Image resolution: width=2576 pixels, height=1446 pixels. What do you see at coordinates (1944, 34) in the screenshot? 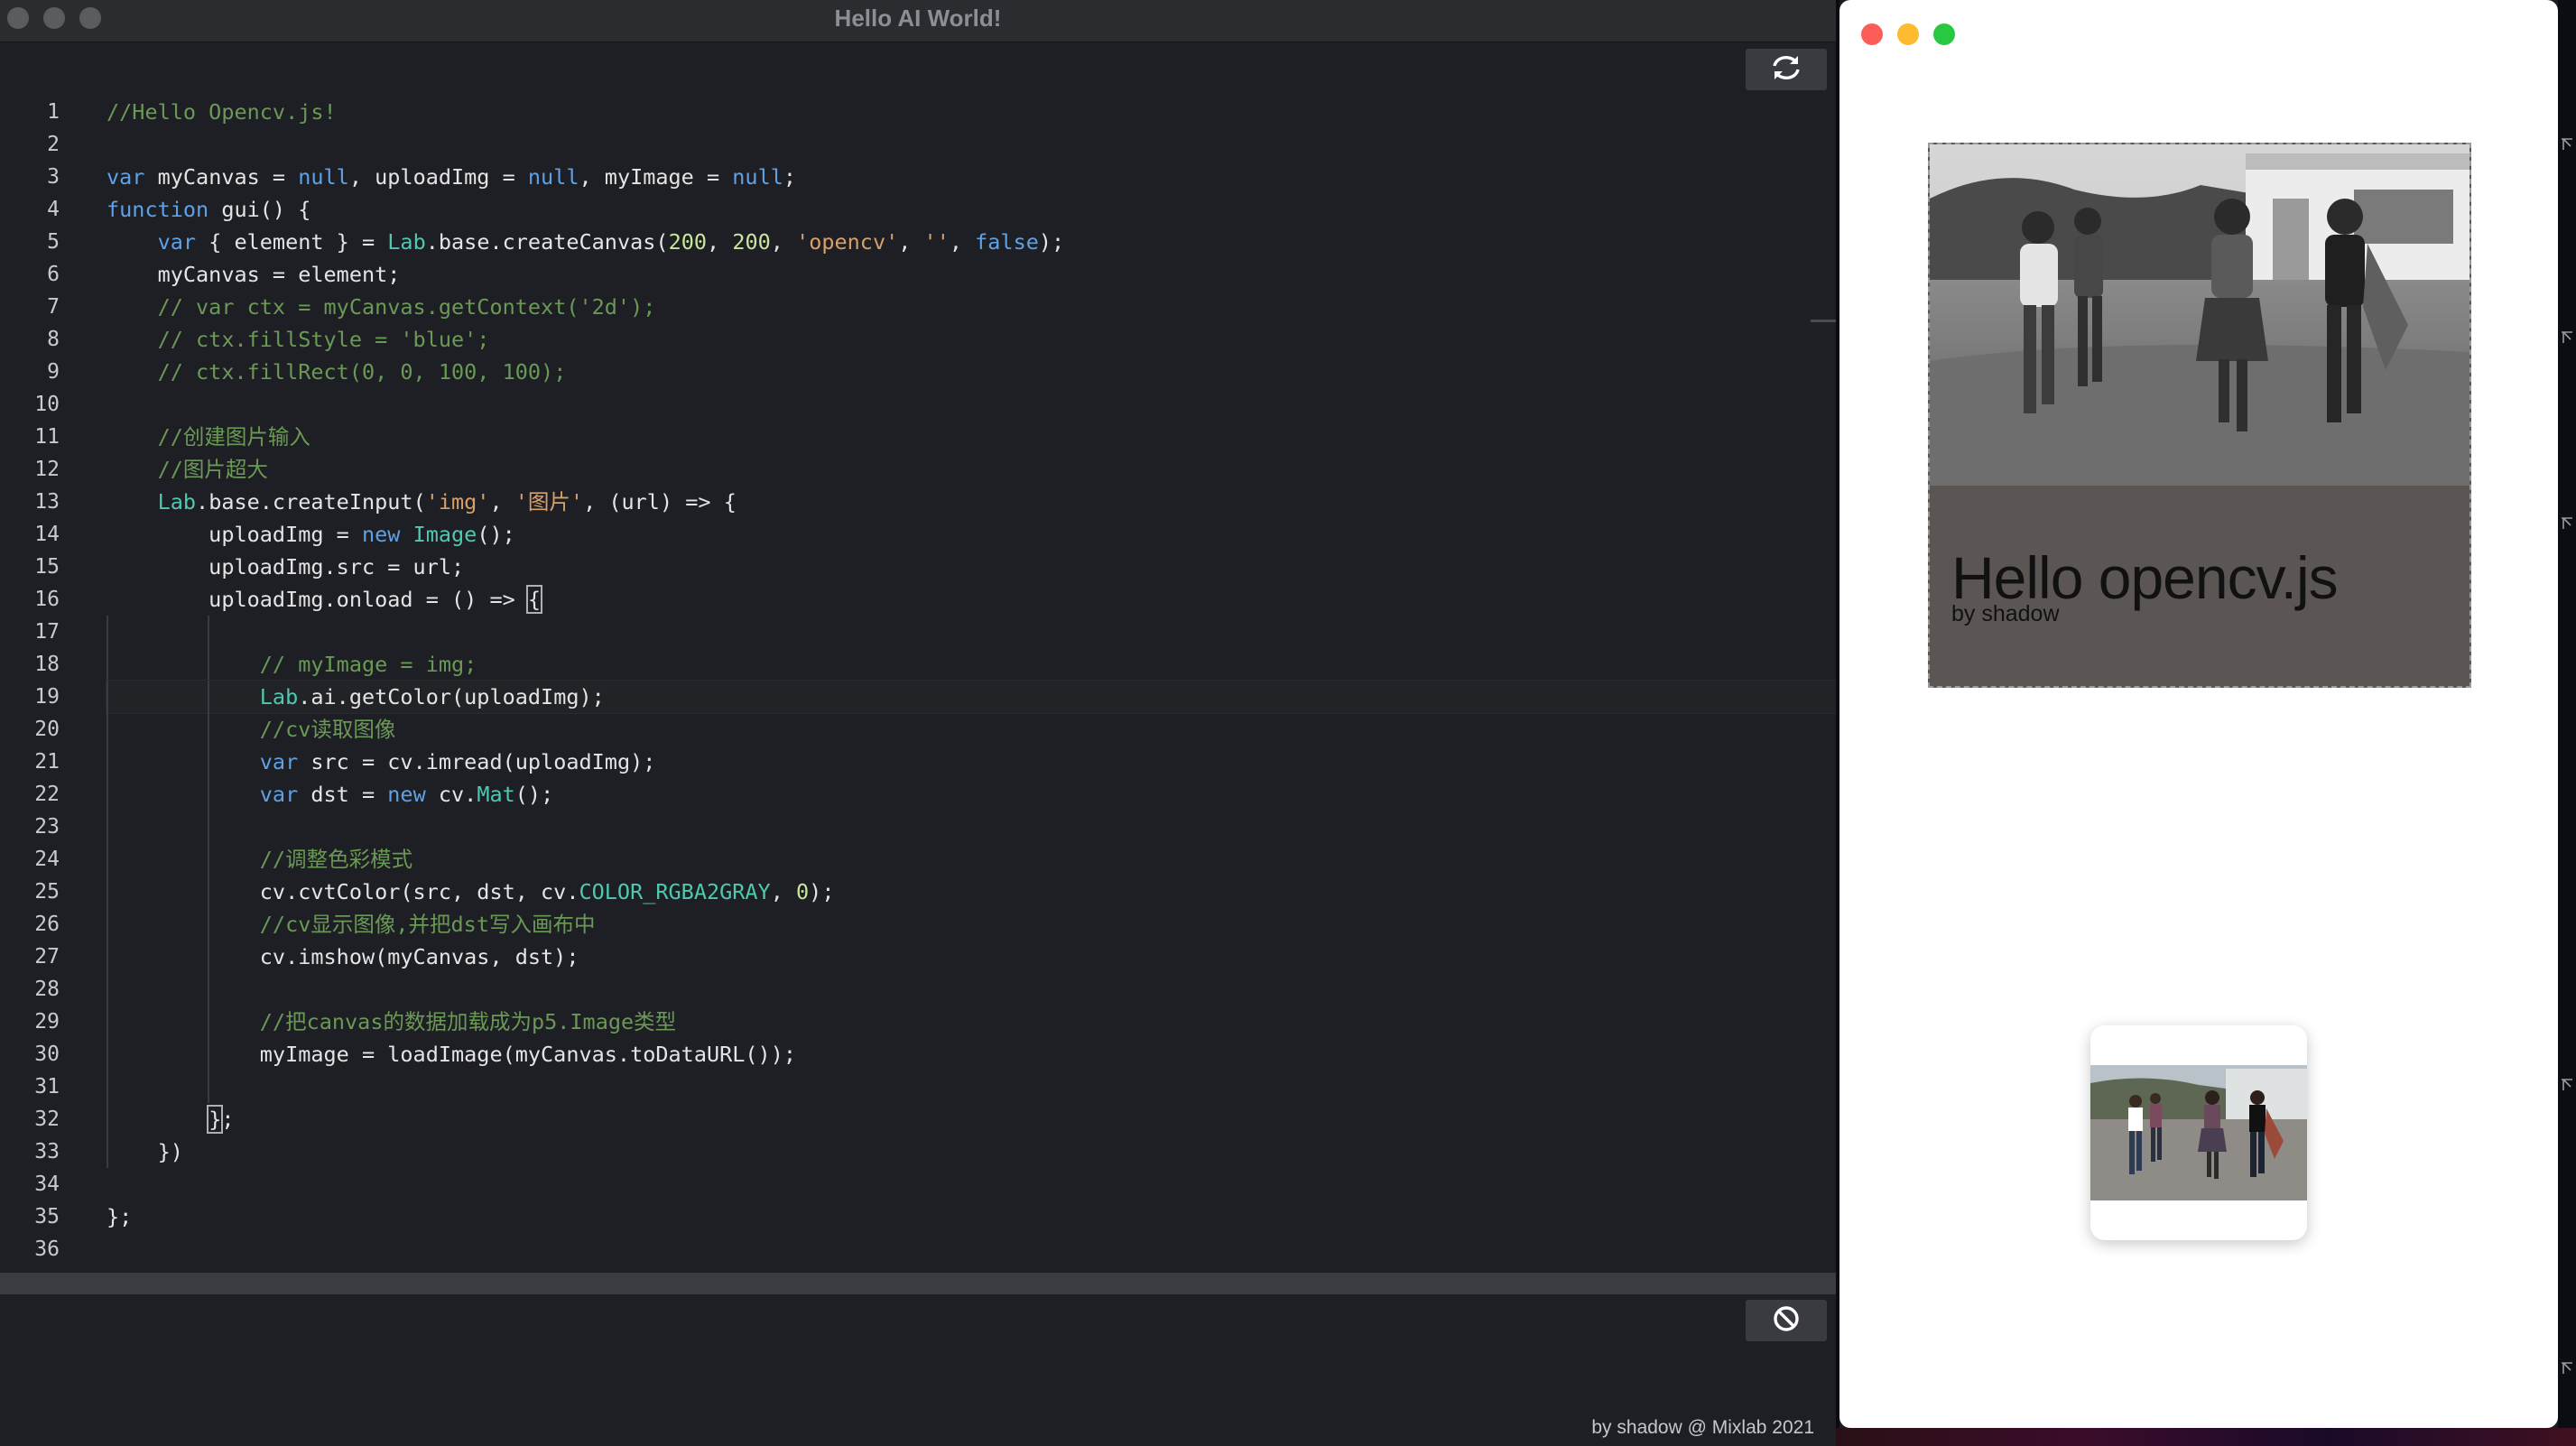
I see `preview-maximize-button` at bounding box center [1944, 34].